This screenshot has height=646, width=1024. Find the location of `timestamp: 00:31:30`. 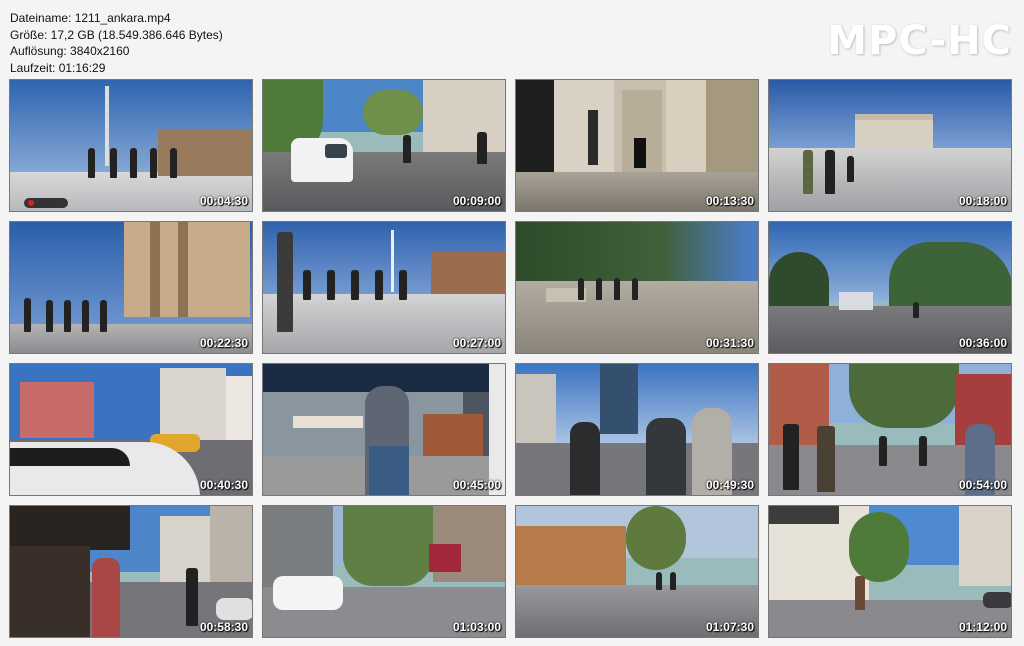

timestamp: 00:31:30 is located at coordinates (729, 343).